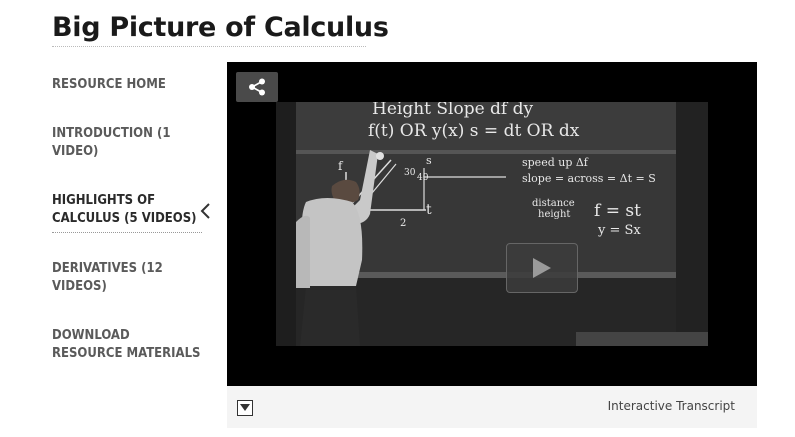 The height and width of the screenshot is (437, 795). I want to click on board-eq-2: y = Sx, so click(619, 230).